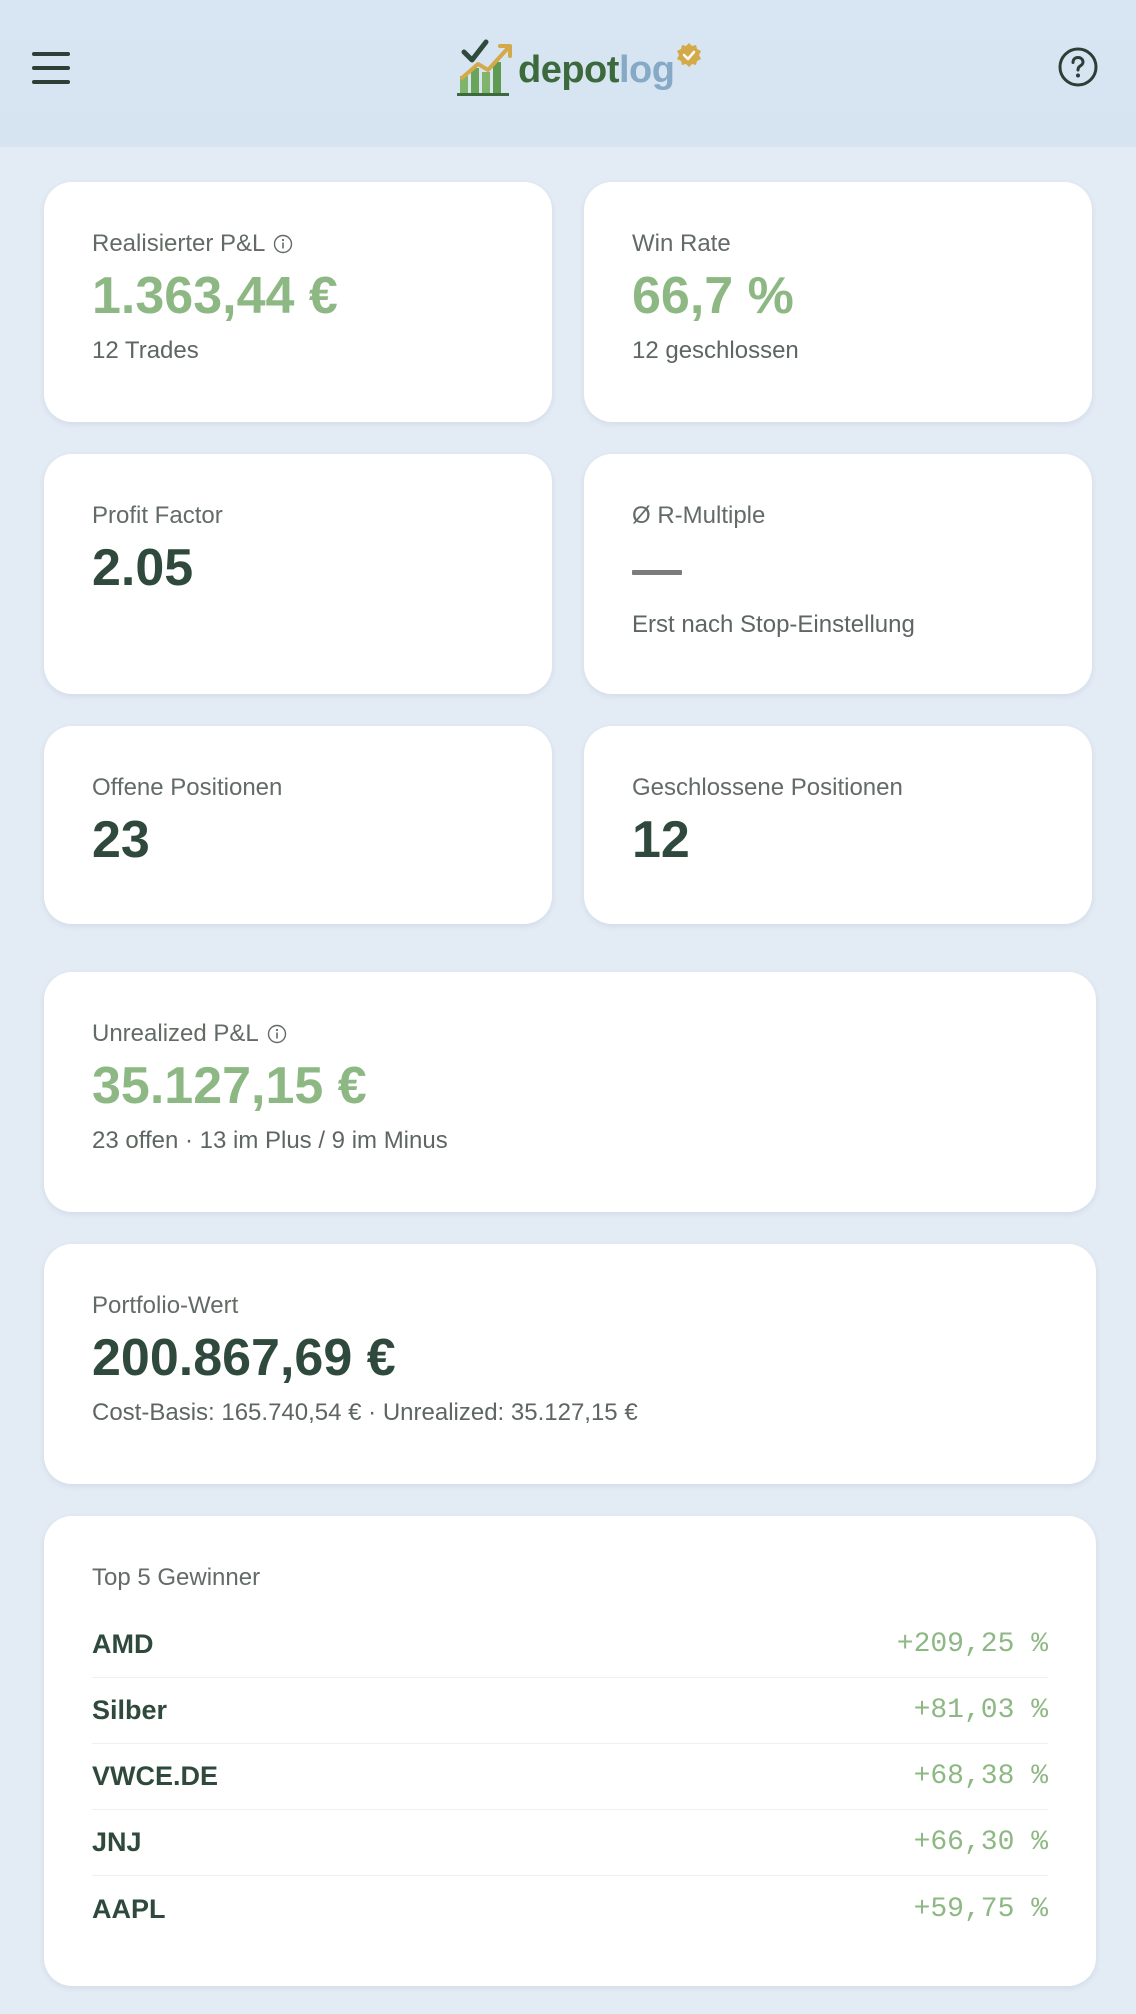 This screenshot has width=1136, height=2014. Describe the element at coordinates (298, 574) in the screenshot. I see `profit-factor-card: Profit Factor 2.05` at that location.